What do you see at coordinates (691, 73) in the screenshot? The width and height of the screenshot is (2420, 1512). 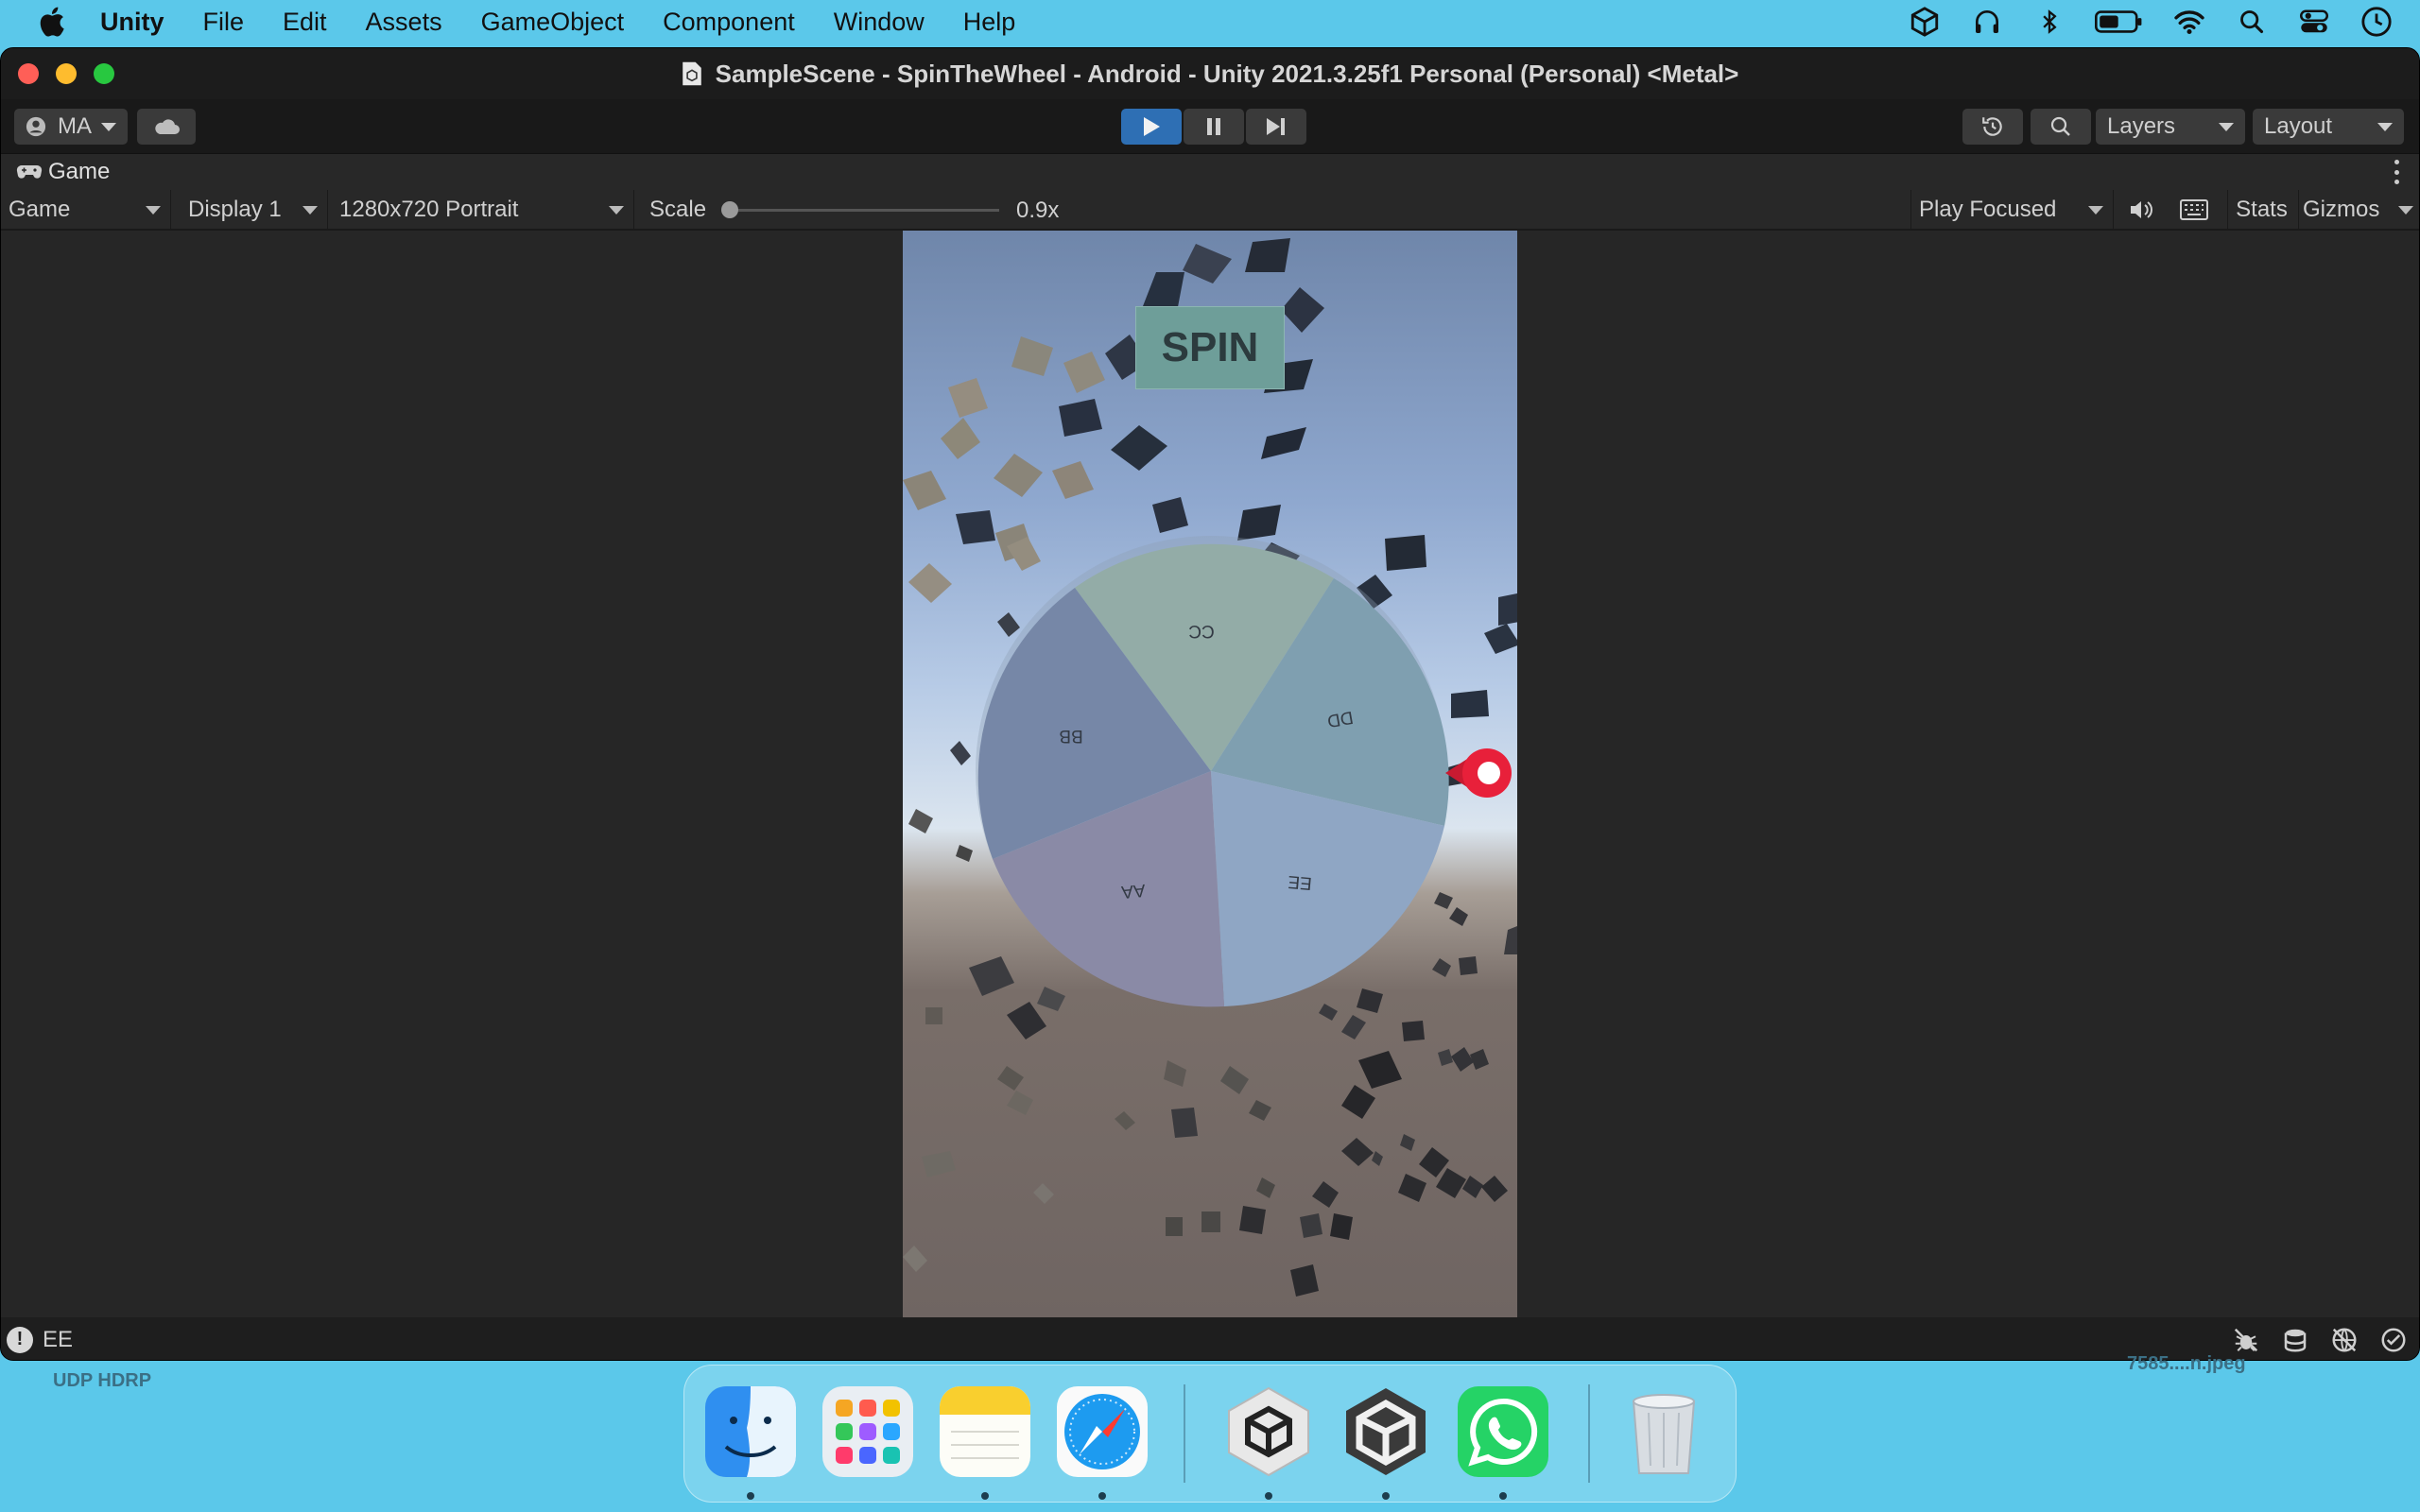 I see `scene-document-icon` at bounding box center [691, 73].